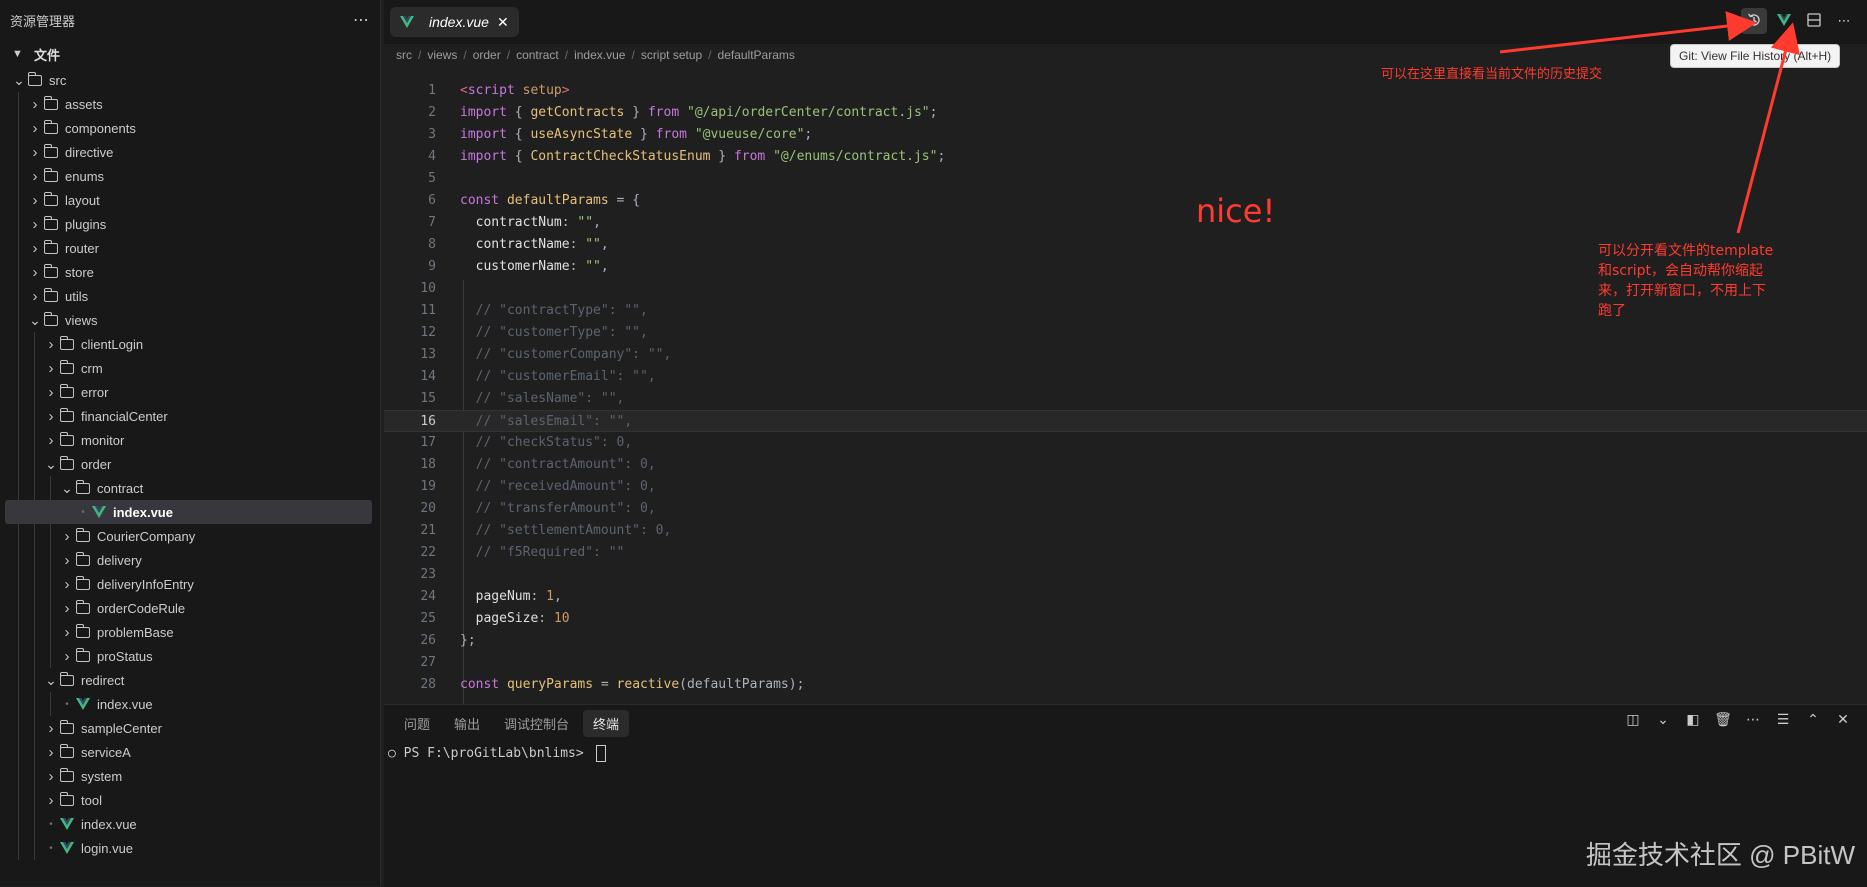 This screenshot has width=1867, height=887. I want to click on tree-folder: › router, so click(190, 248).